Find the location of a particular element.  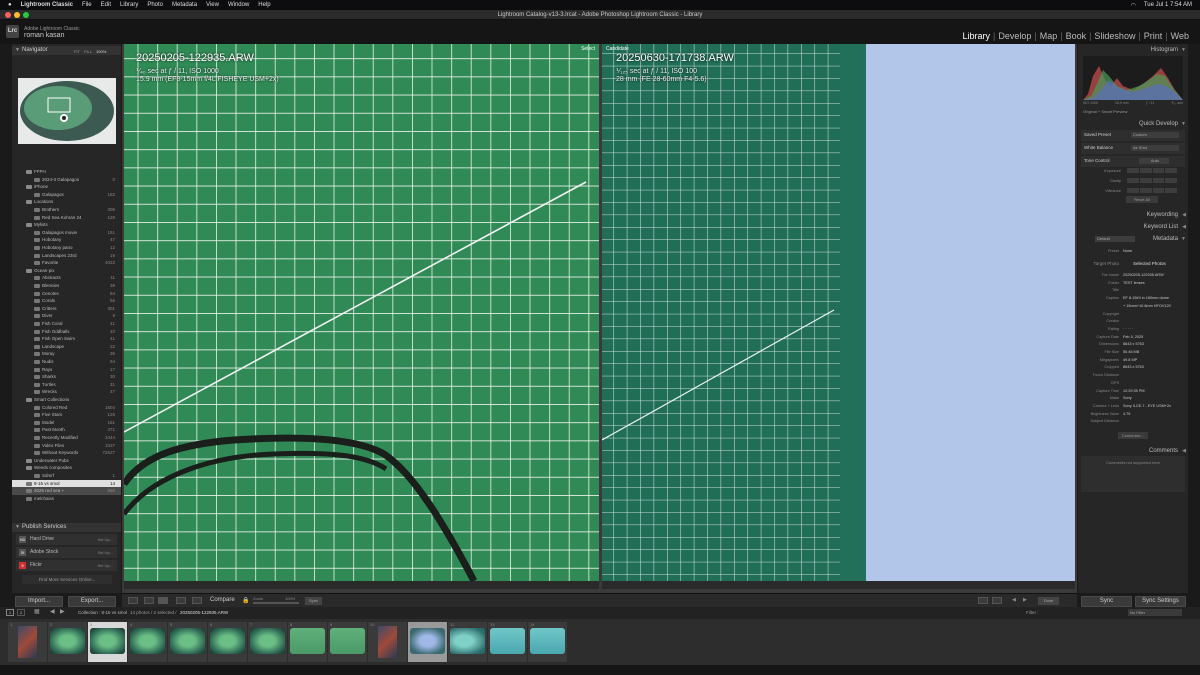

menu-library: Library is located at coordinates (129, 5).